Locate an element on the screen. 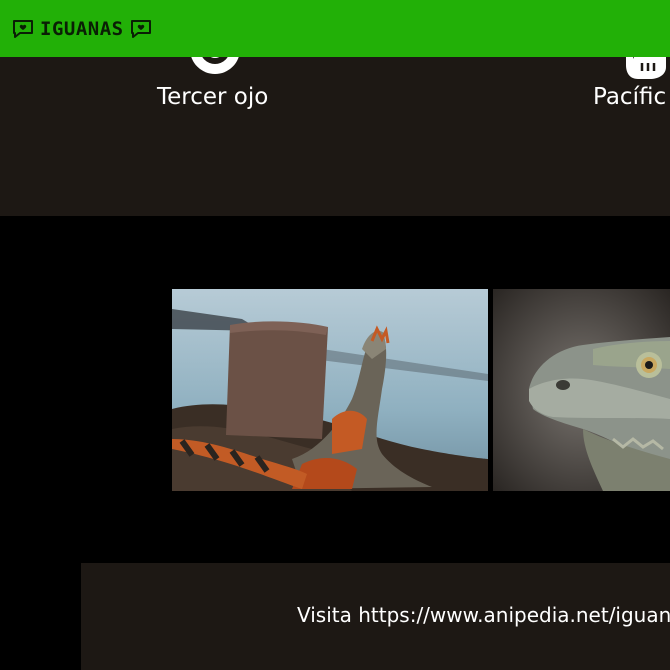 Image resolution: width=670 pixels, height=670 pixels. brand-title: IGUANAS is located at coordinates (82, 28).